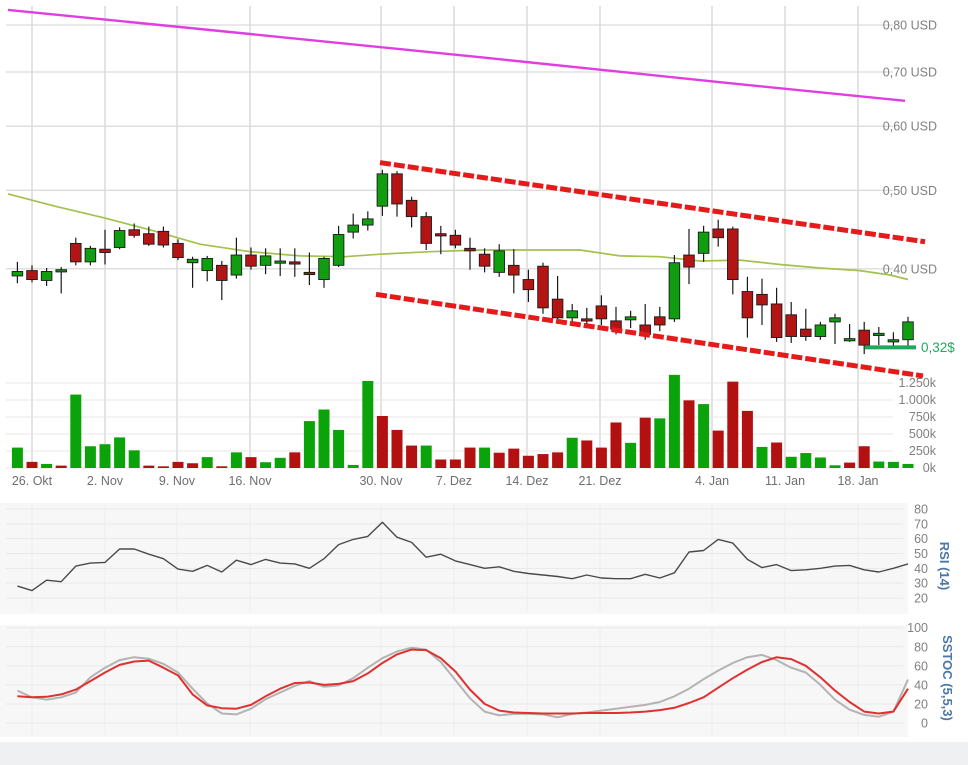  What do you see at coordinates (910, 127) in the screenshot?
I see `price-axis-label: 0,60 USD` at bounding box center [910, 127].